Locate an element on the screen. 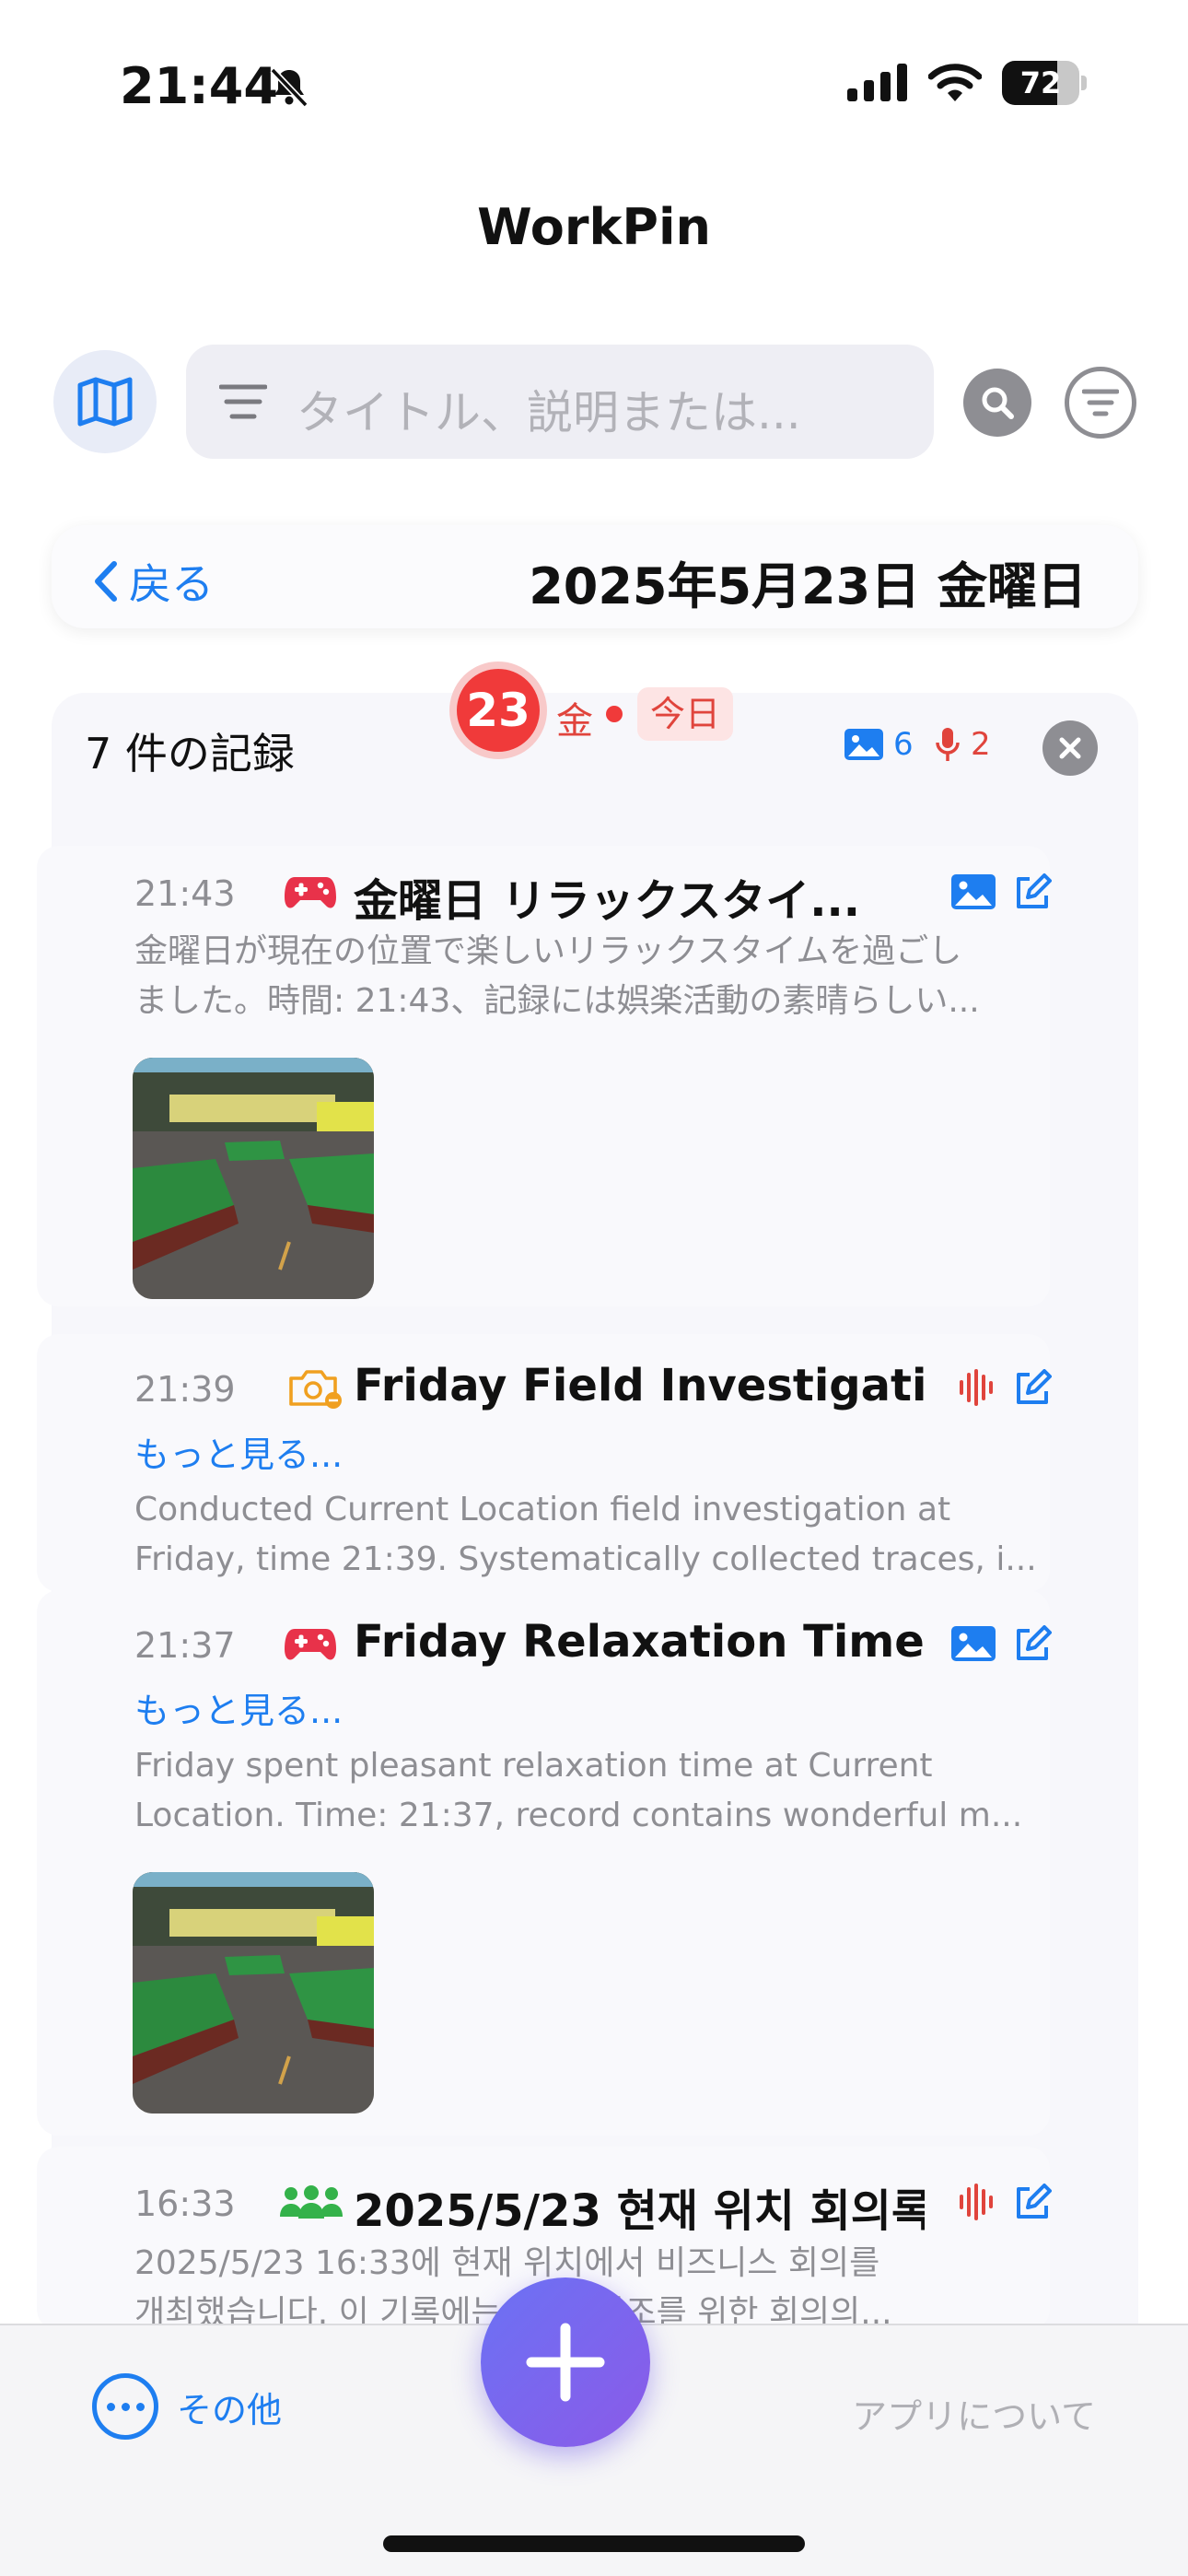 Image resolution: width=1188 pixels, height=2576 pixels. cellular-signal-icon is located at coordinates (877, 82).